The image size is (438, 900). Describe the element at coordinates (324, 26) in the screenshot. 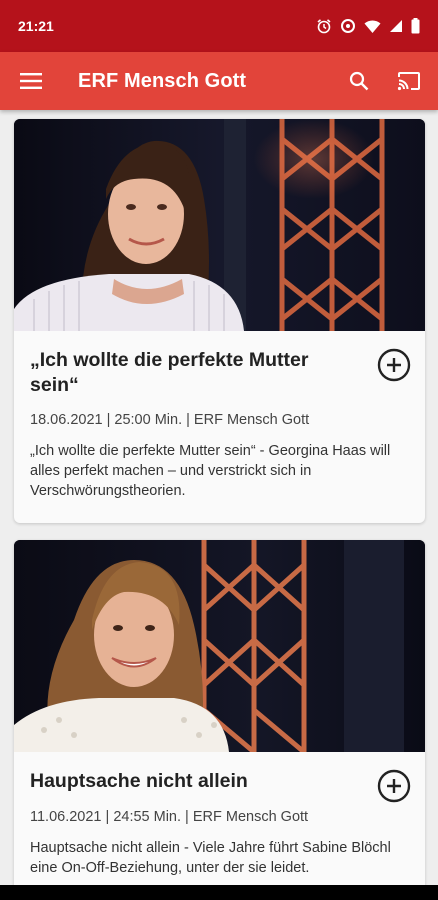

I see `alarm-icon` at that location.